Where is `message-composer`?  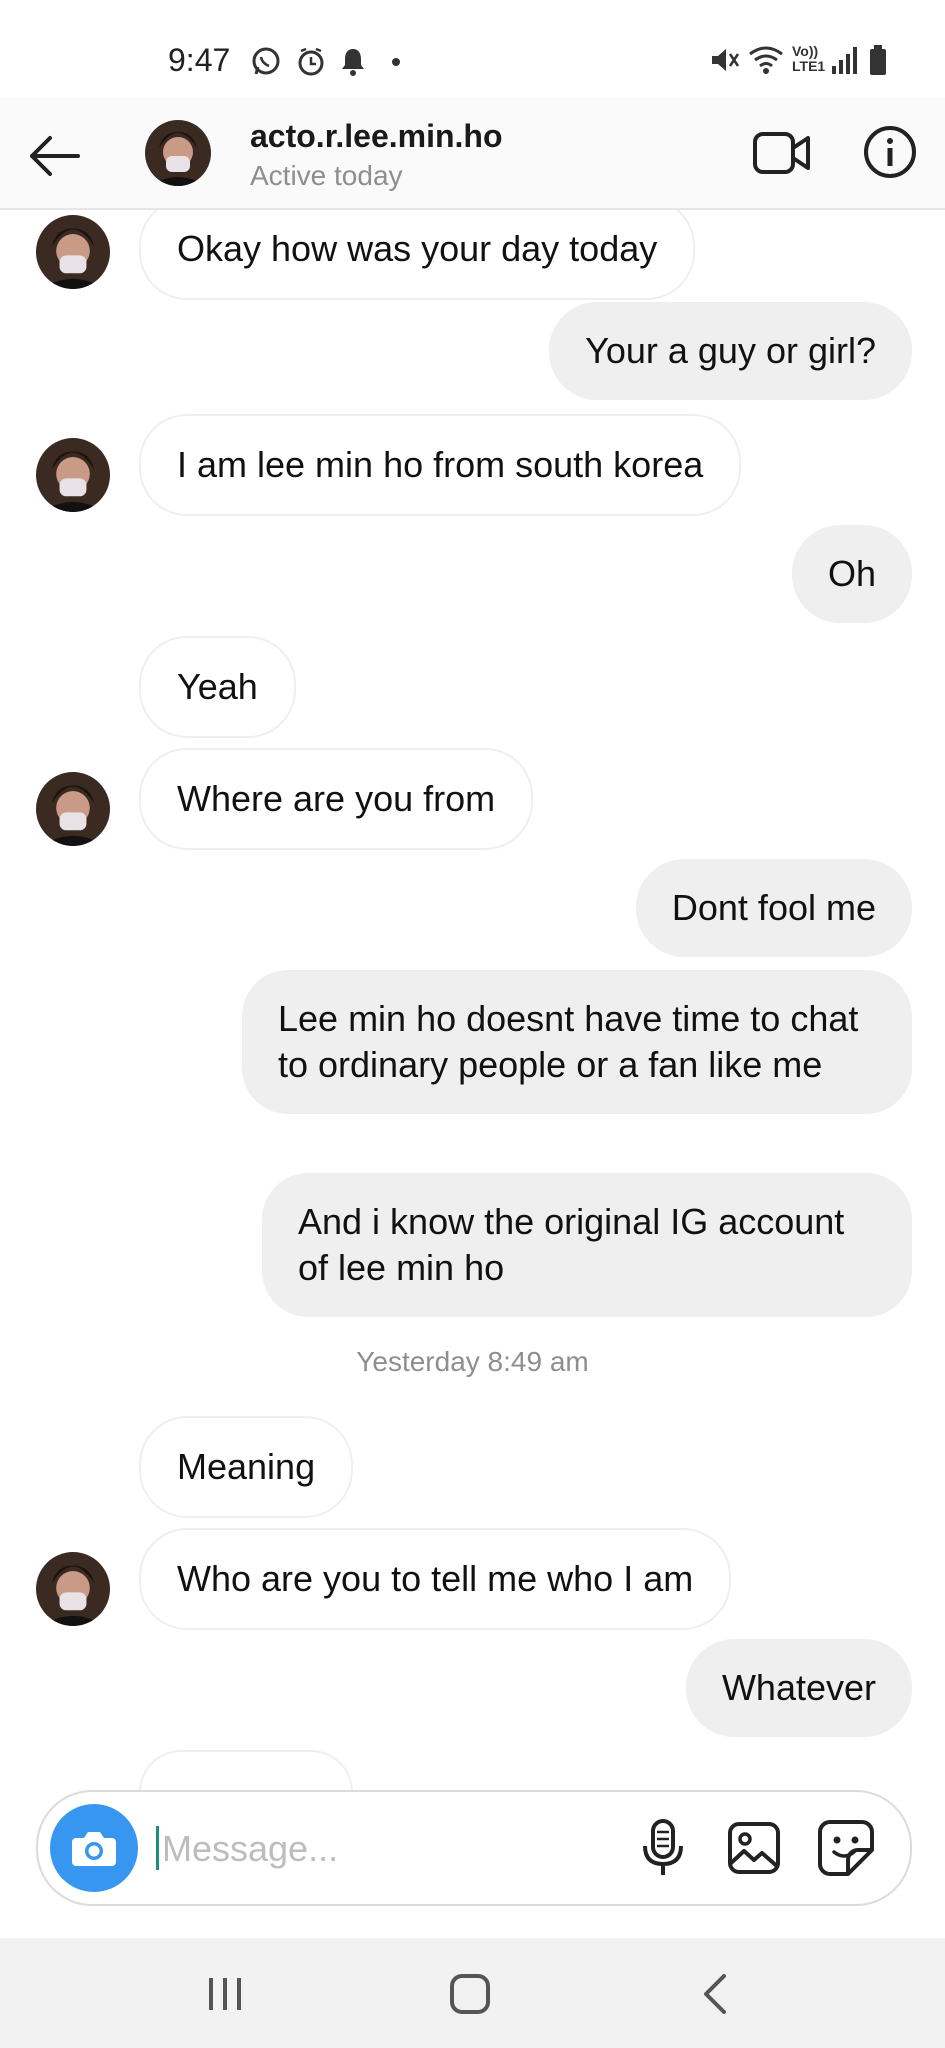
message-composer is located at coordinates (474, 1848).